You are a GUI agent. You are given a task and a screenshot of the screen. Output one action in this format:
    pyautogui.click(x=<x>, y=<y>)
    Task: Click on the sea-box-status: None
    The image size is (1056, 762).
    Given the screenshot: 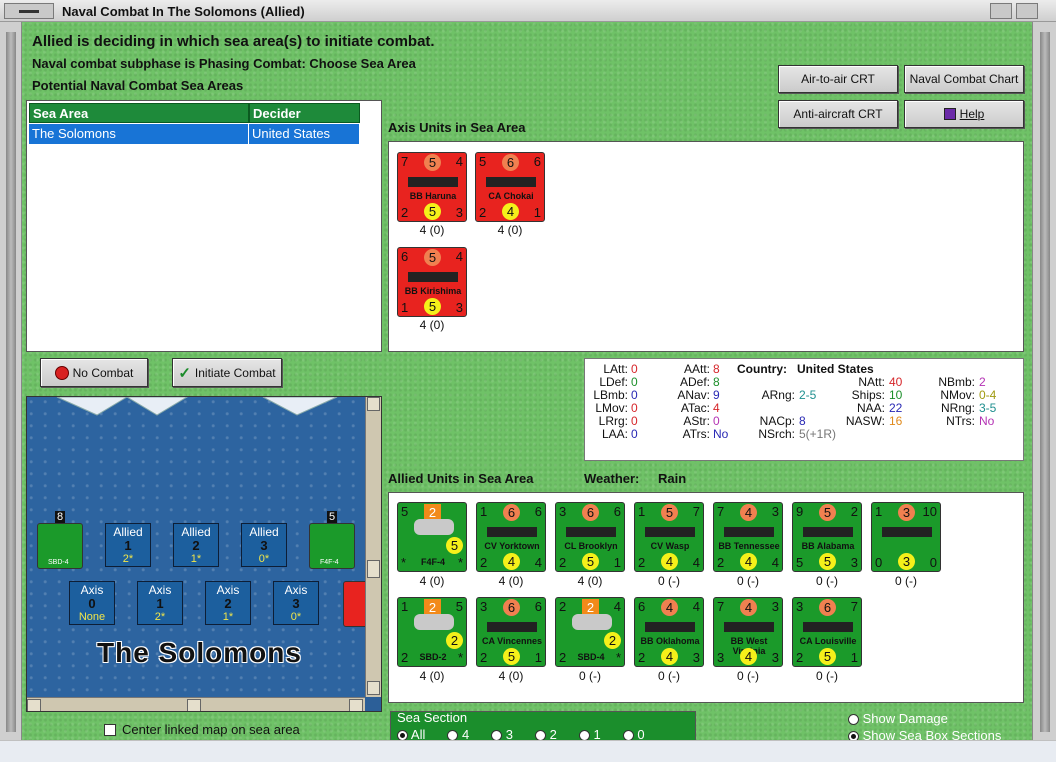 What is the action you would take?
    pyautogui.click(x=92, y=617)
    